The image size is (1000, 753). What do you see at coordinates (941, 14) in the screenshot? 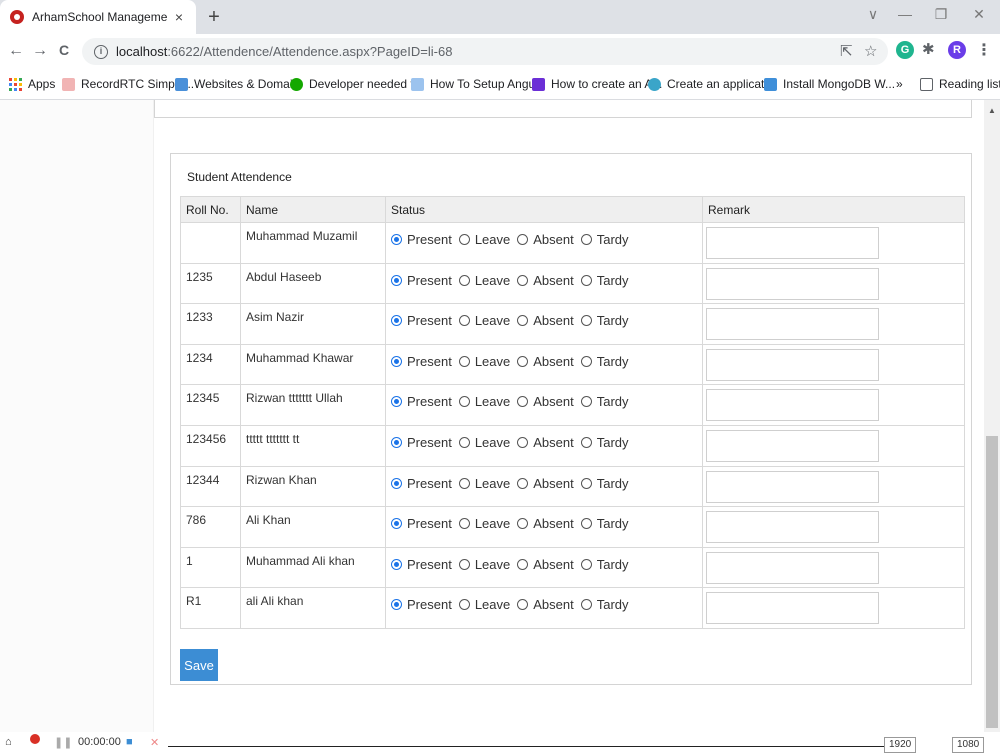
I see `maximize-button: ❐` at bounding box center [941, 14].